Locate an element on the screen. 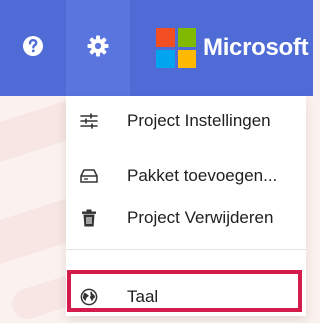 Image resolution: width=320 pixels, height=323 pixels. menu-item-project-settings: Project Instellingen is located at coordinates (186, 121).